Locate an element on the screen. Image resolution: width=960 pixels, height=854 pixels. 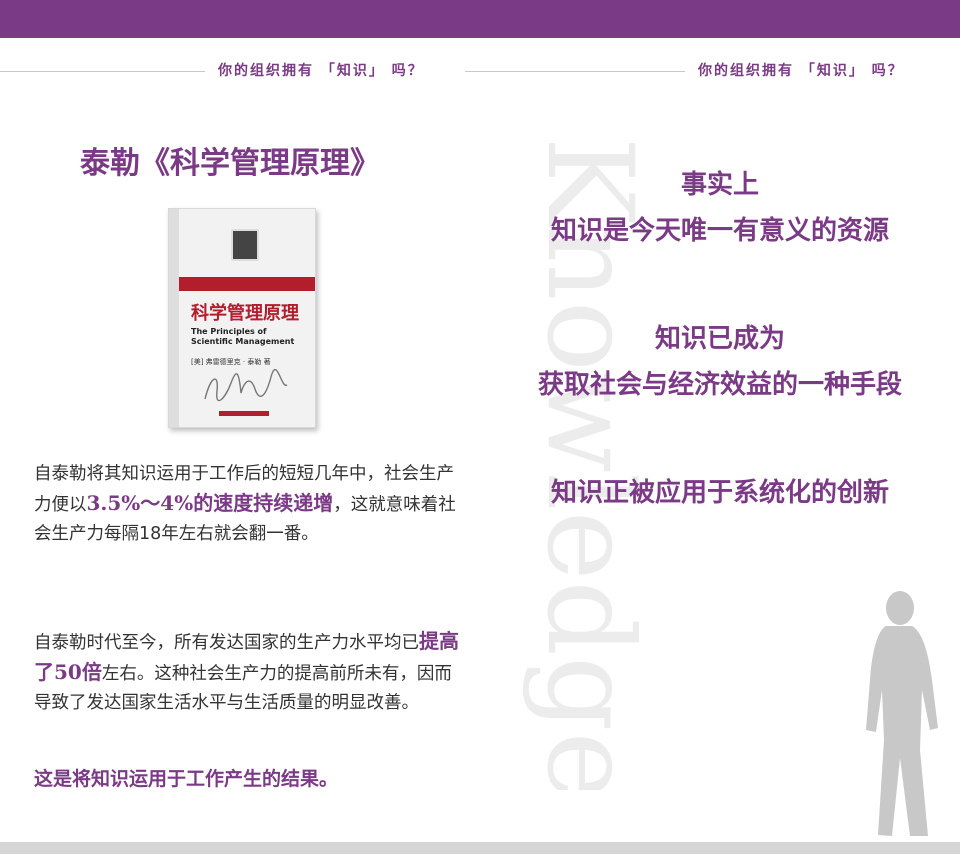
statement-line: 知识是今天唯一有意义的资源 is located at coordinates (719, 231).